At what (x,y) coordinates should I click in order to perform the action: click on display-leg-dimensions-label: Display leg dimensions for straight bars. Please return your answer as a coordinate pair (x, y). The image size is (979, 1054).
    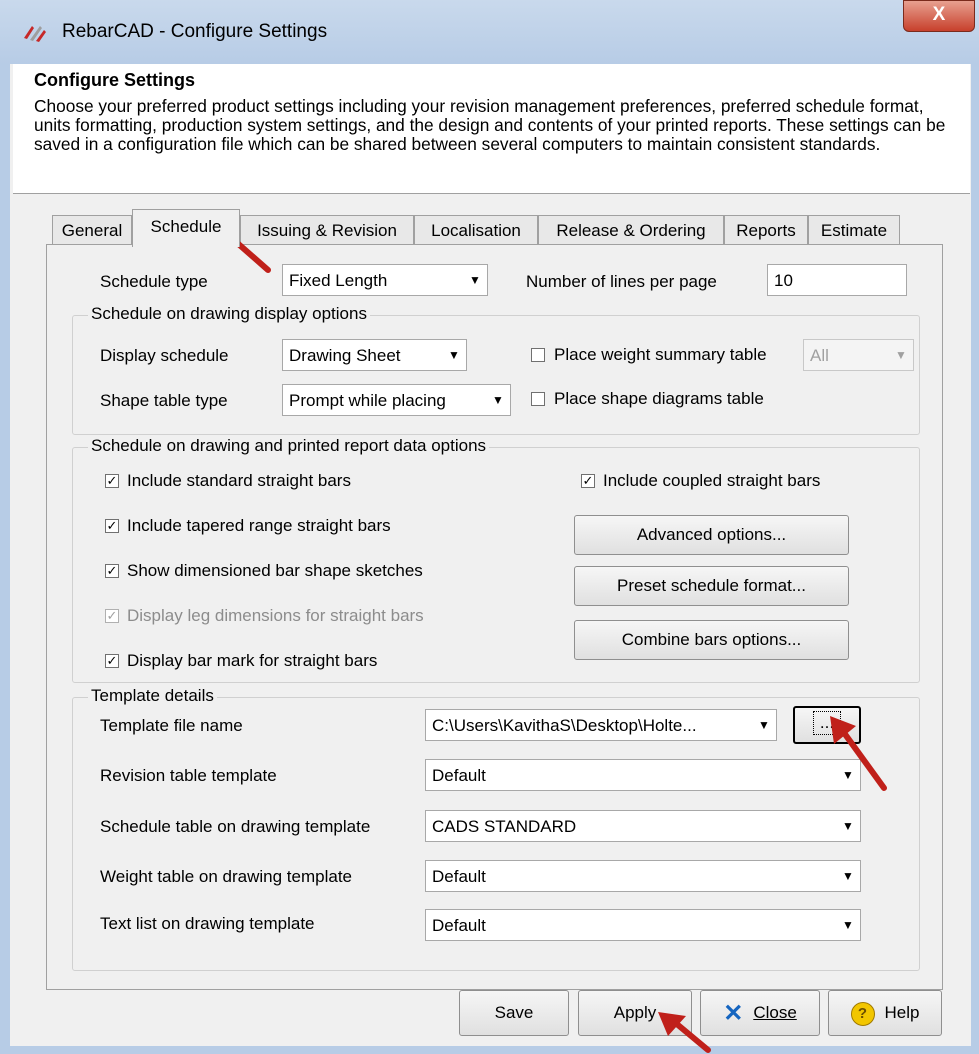
    Looking at the image, I should click on (275, 615).